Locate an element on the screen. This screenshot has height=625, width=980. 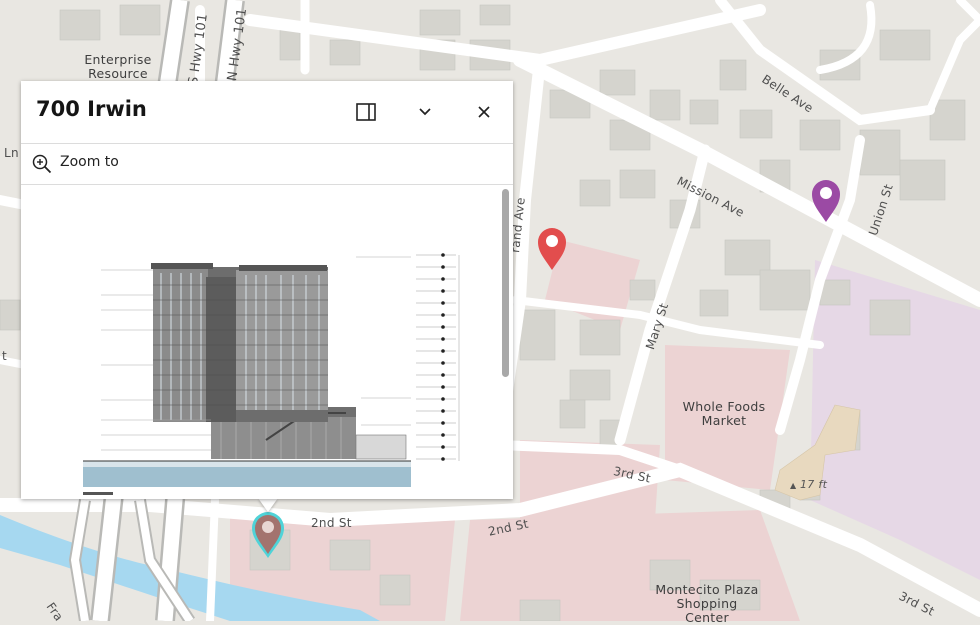
close-button is located at coordinates (484, 112).